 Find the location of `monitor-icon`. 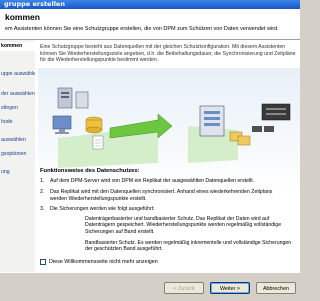

monitor-icon is located at coordinates (62, 124).